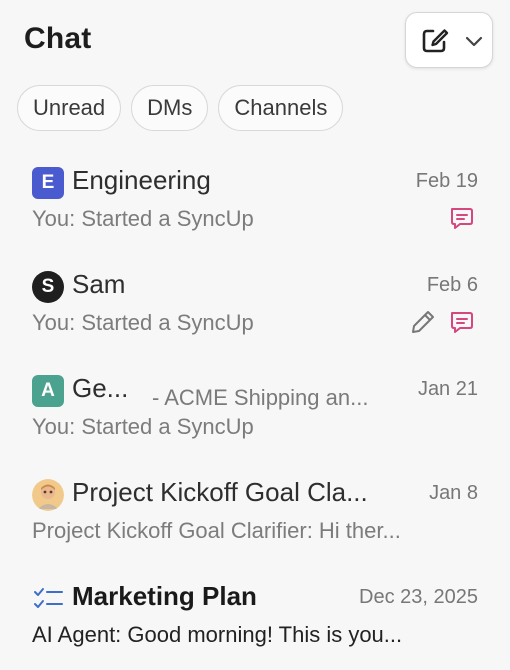  What do you see at coordinates (418, 597) in the screenshot?
I see `conversation-date: Dec 23, 2025` at bounding box center [418, 597].